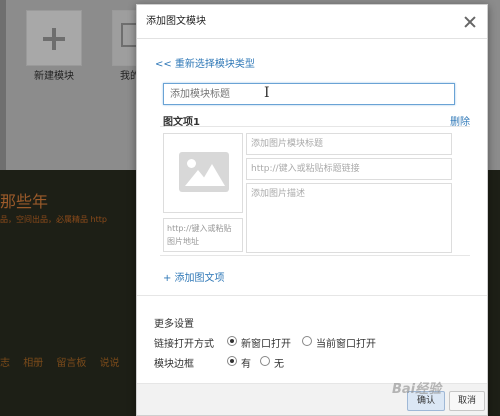 This screenshot has width=500, height=416. What do you see at coordinates (349, 169) in the screenshot?
I see `title-link-field: http://键入或粘贴标题链接` at bounding box center [349, 169].